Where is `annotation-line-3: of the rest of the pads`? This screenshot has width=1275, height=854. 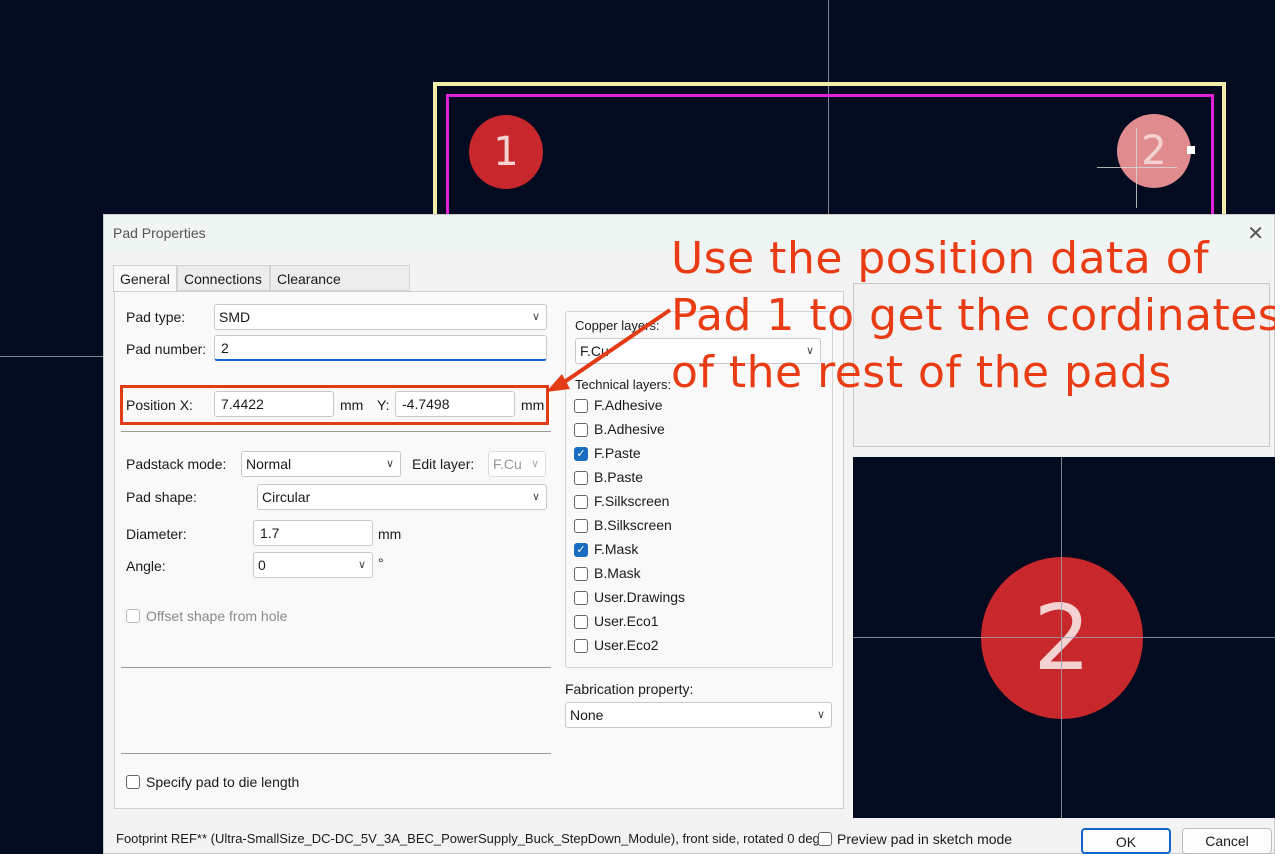
annotation-line-3: of the rest of the pads is located at coordinates (921, 372).